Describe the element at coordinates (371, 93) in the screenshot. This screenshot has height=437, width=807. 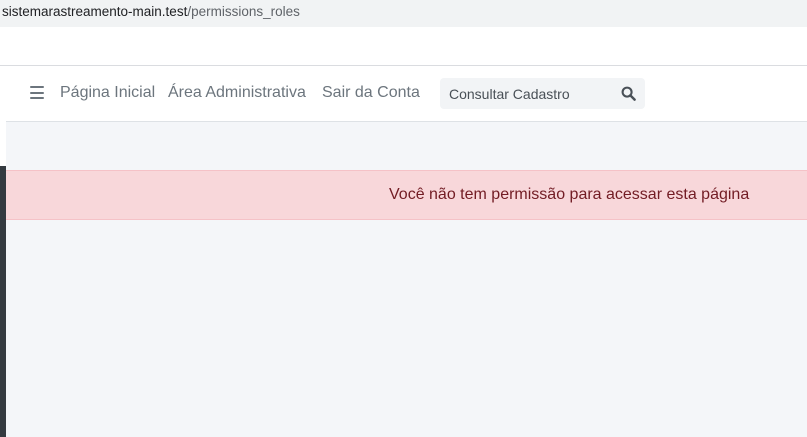
I see `nav-link-sair-da-conta: Sair da Conta` at that location.